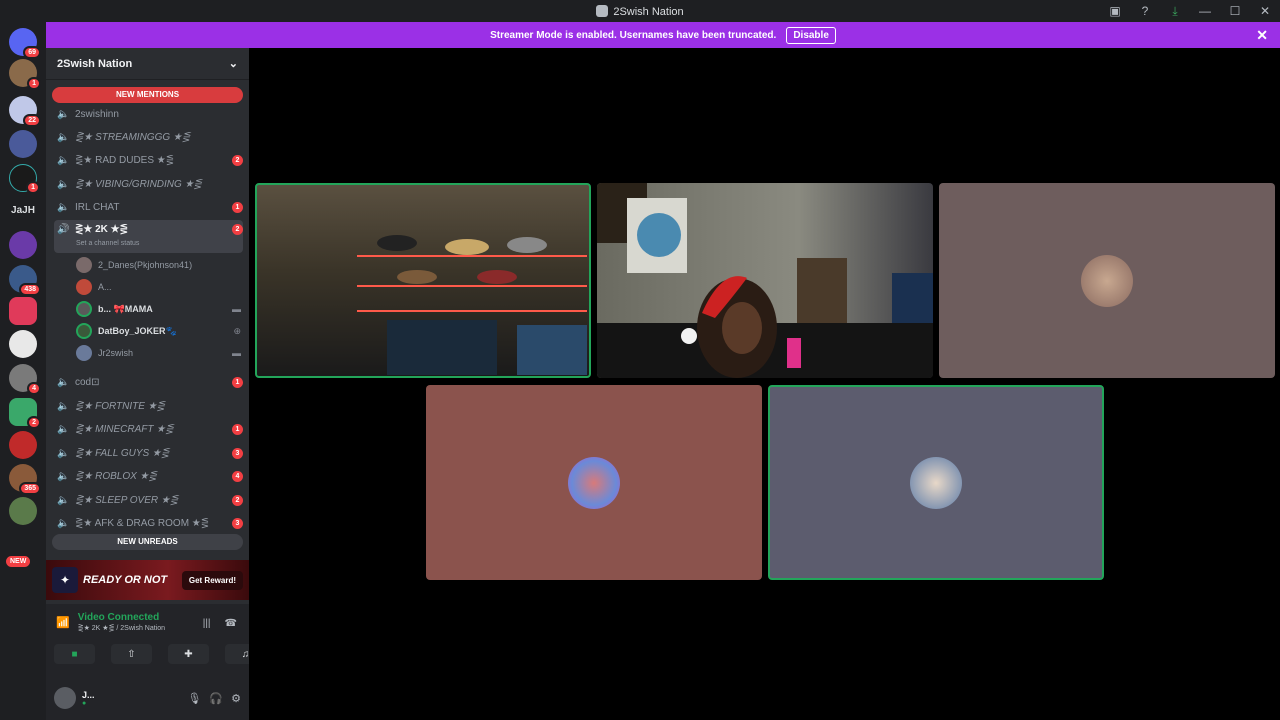  Describe the element at coordinates (148, 160) in the screenshot. I see `voice-channel: 🔈 ⋛★ RAD DUDES ★⋚ 2` at that location.